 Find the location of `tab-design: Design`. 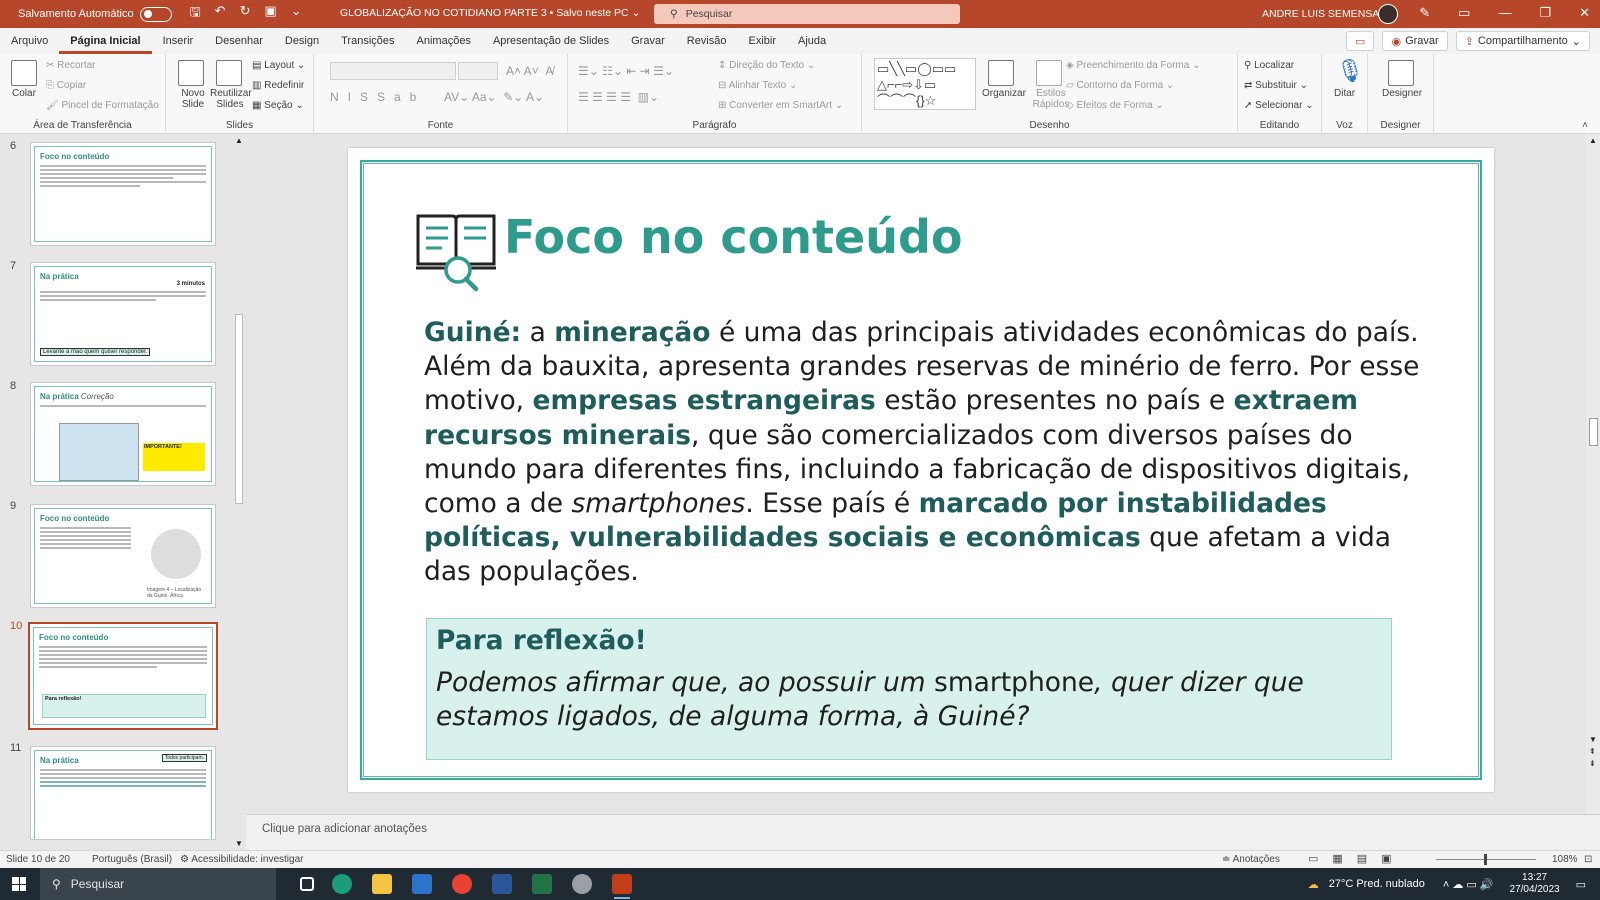

tab-design: Design is located at coordinates (302, 41).